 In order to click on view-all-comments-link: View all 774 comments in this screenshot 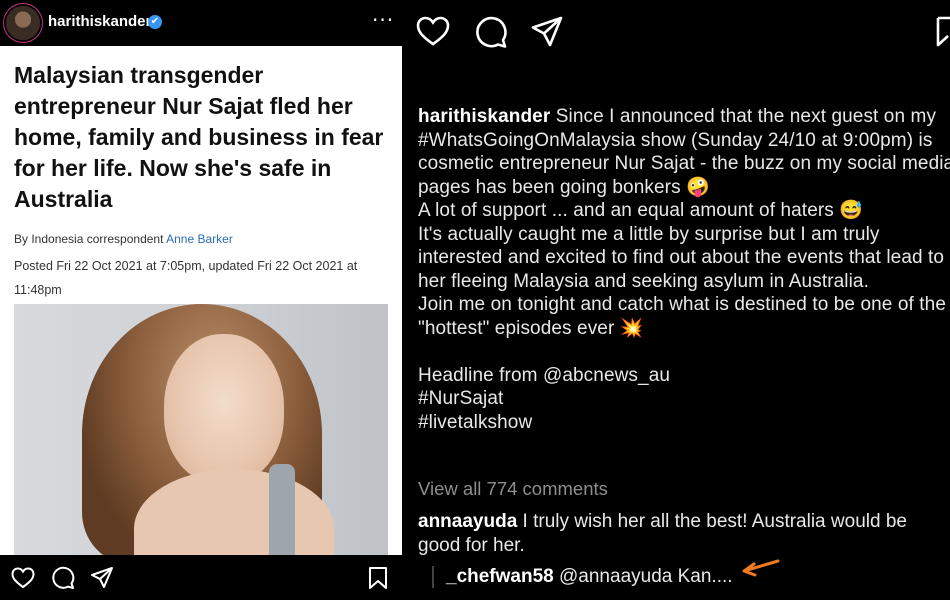, I will do `click(513, 489)`.